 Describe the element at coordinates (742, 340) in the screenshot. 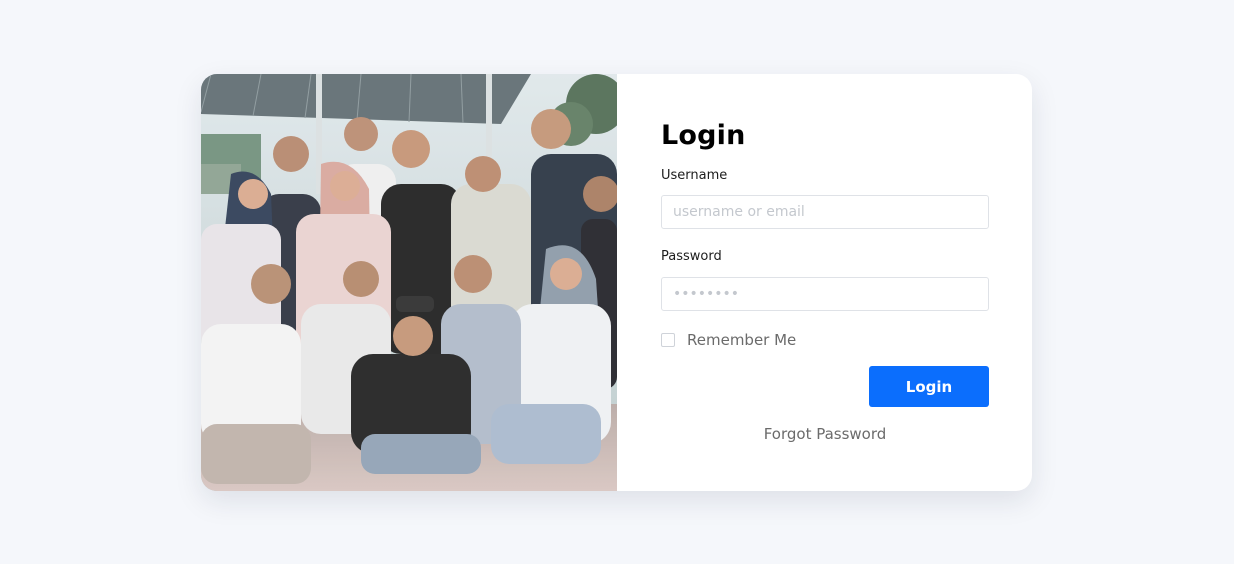

I see `remember-me-label: Remember Me` at that location.